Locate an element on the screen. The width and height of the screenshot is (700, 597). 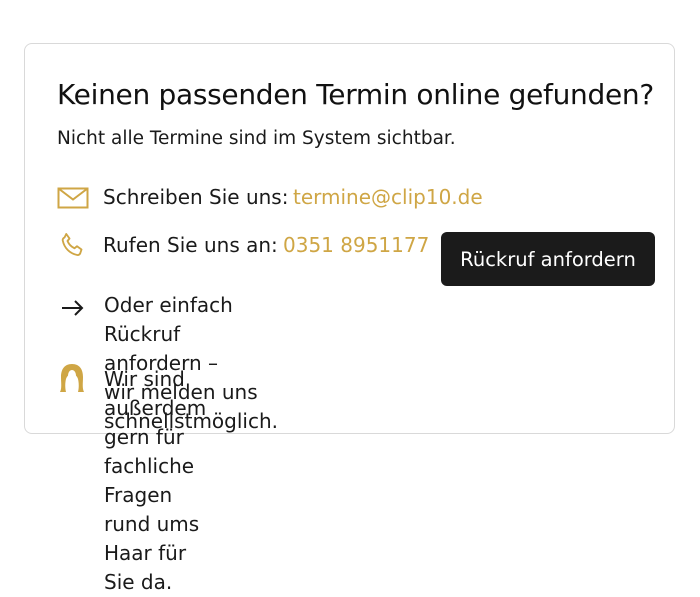
card-title: Keinen passenden Termin online gefunden? is located at coordinates (355, 94).